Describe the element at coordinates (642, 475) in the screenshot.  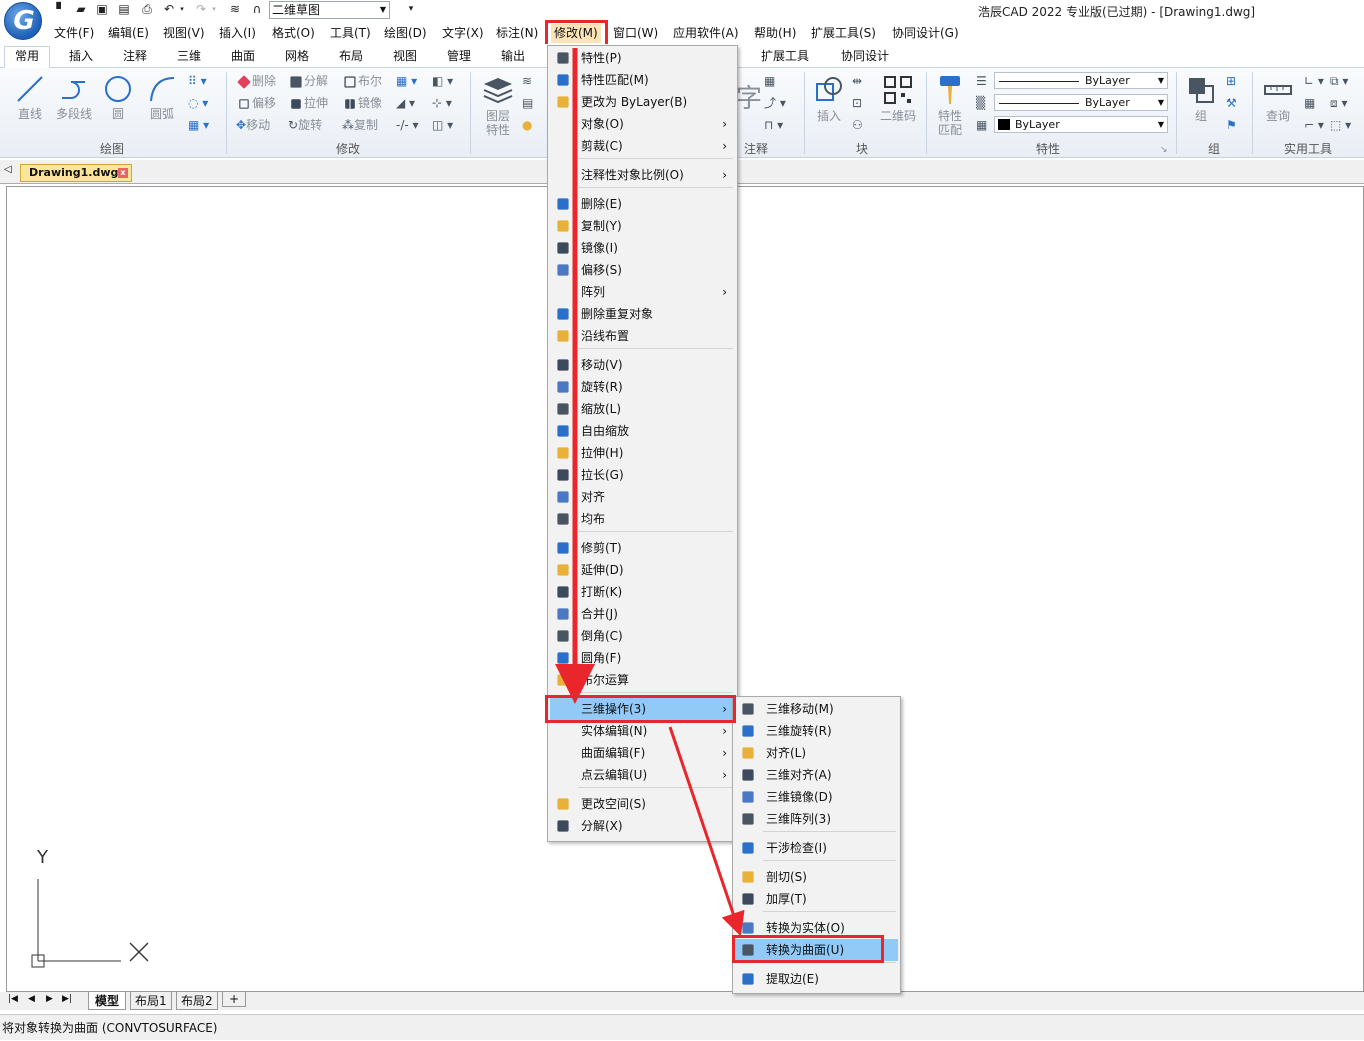
I see `modify-menu-item: 拉长(G)` at that location.